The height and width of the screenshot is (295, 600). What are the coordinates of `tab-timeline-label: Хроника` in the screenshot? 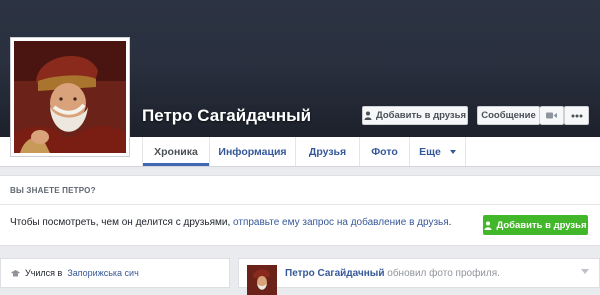 It's located at (176, 151).